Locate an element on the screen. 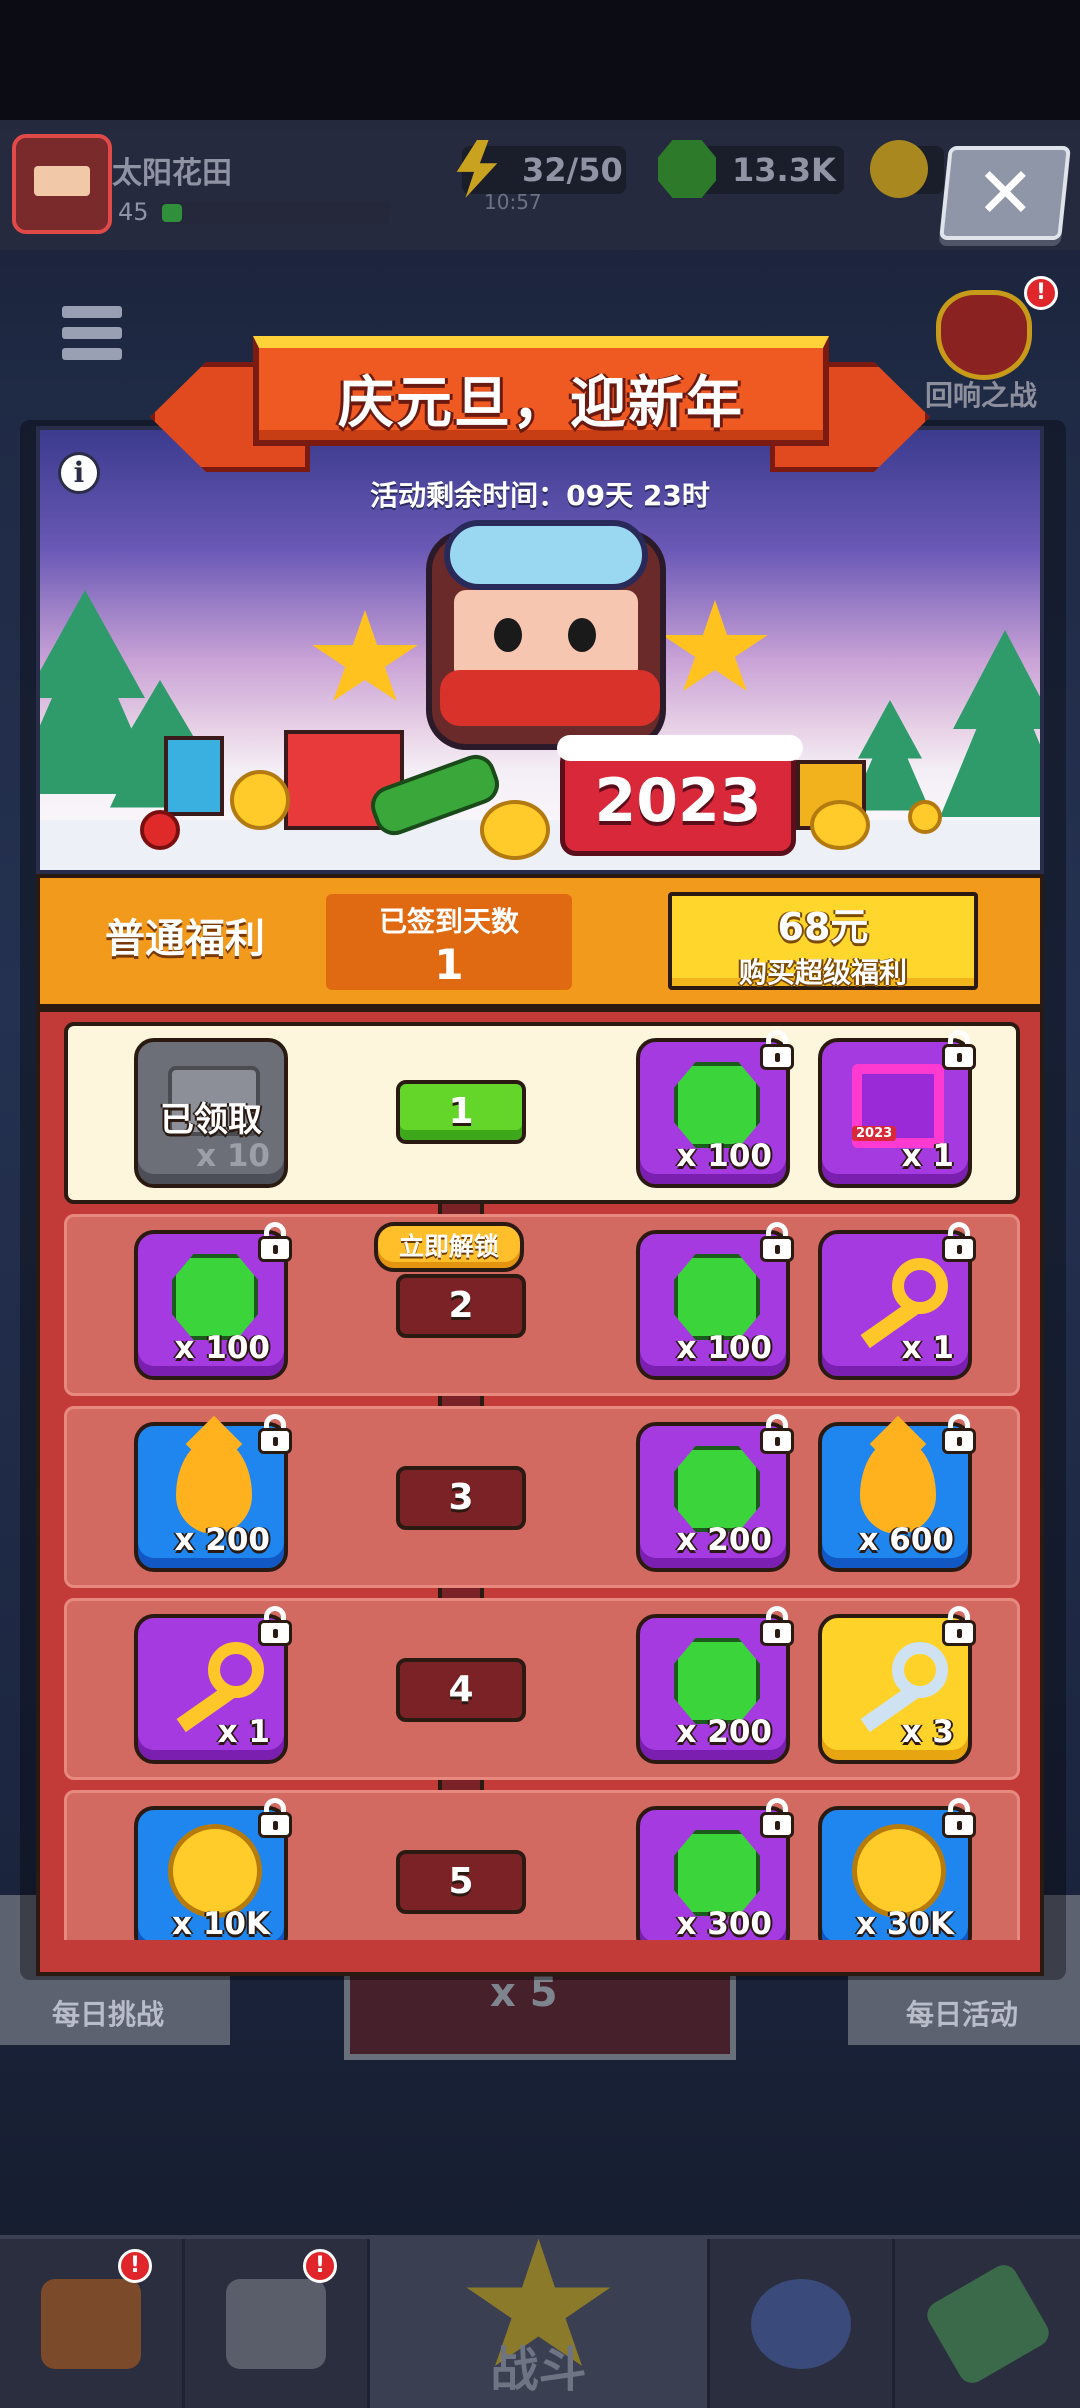 Image resolution: width=1080 pixels, height=2408 pixels. daily-challenge-label: 每日挑战 is located at coordinates (108, 2014).